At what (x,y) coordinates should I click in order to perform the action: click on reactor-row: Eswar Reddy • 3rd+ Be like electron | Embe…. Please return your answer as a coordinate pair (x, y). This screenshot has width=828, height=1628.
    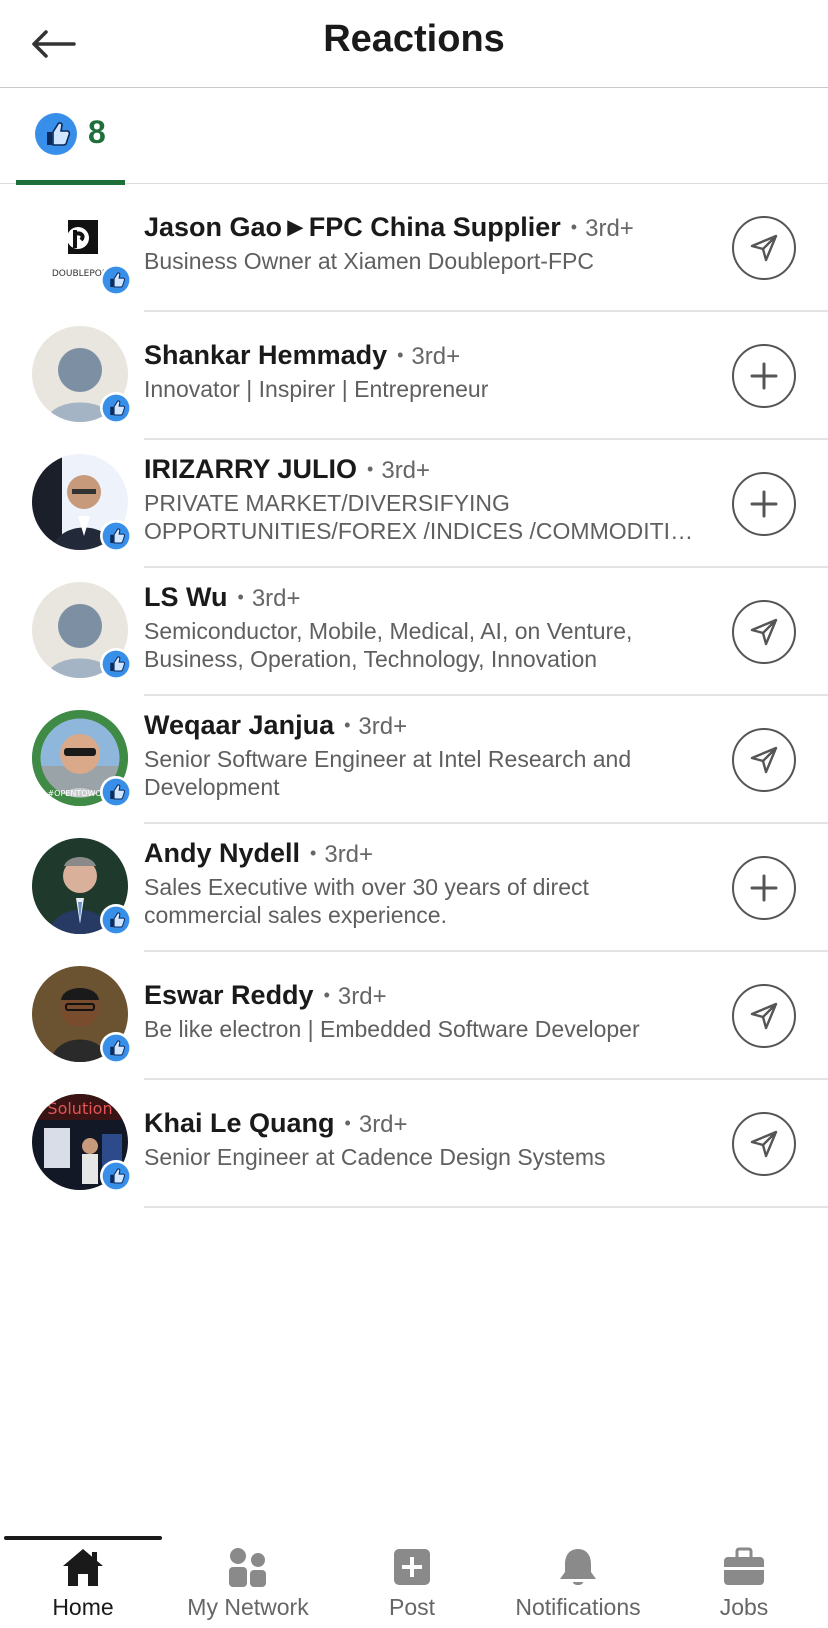
    Looking at the image, I should click on (414, 1016).